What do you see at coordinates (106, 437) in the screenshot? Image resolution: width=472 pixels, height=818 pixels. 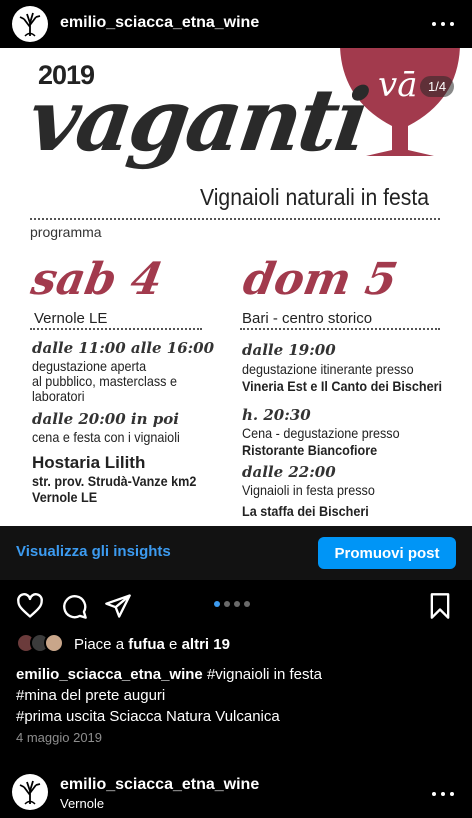 I see `day1-desc2: cena e festa con i vignaioli` at bounding box center [106, 437].